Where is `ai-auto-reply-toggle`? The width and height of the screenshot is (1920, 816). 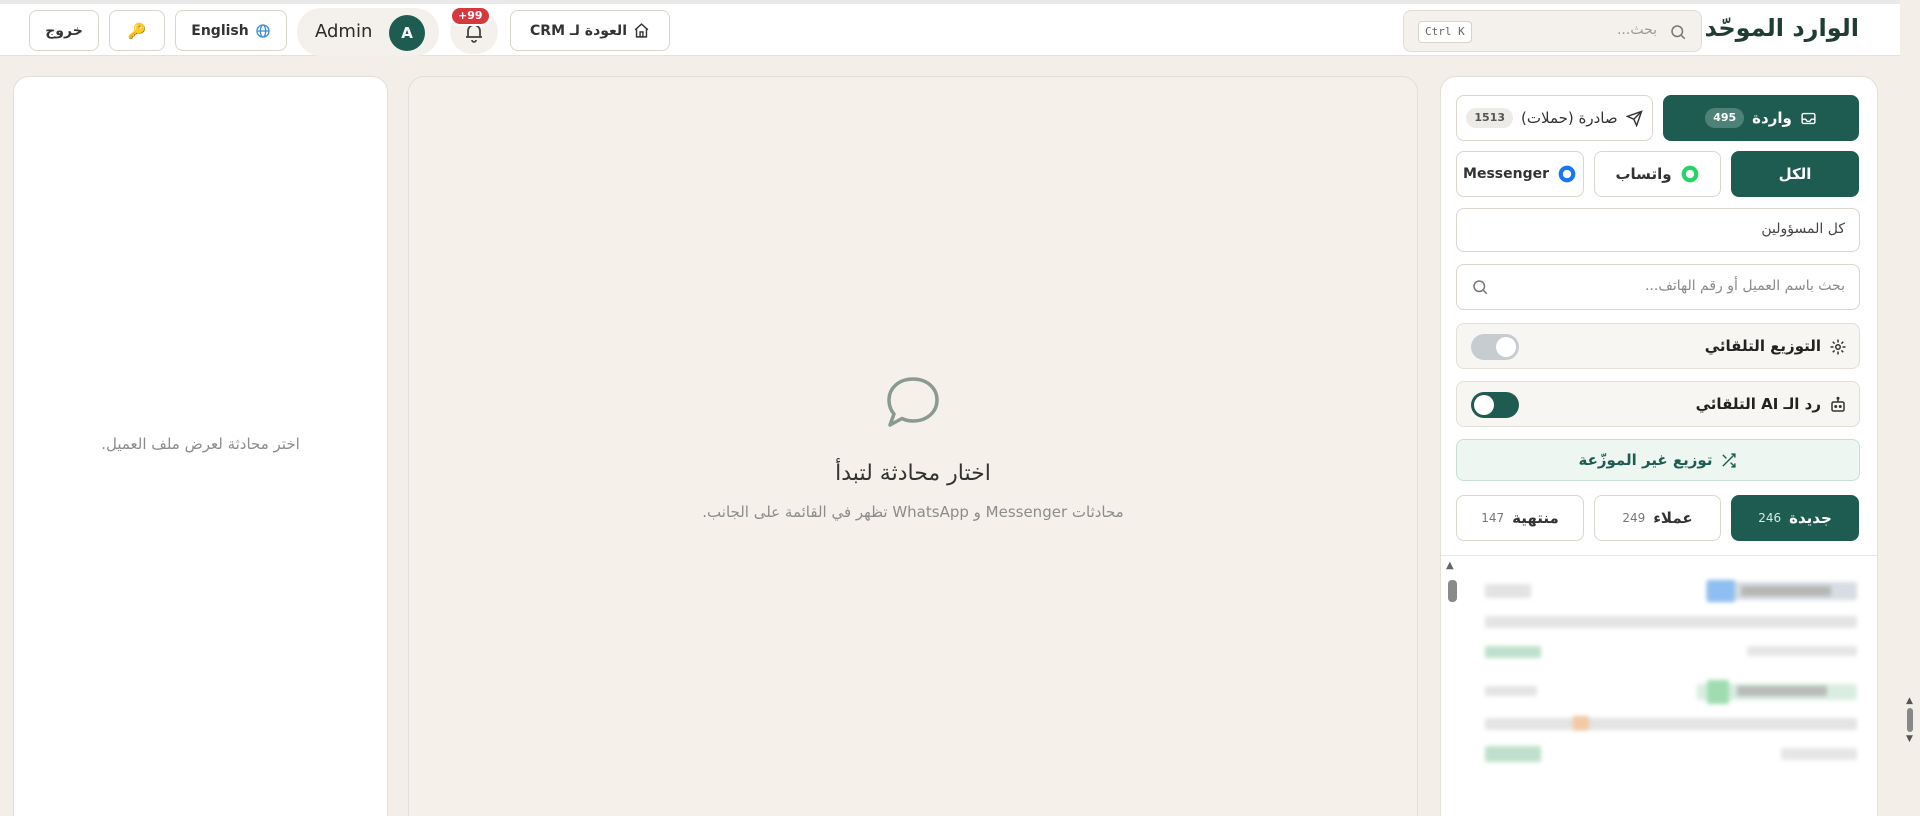
ai-auto-reply-toggle is located at coordinates (1495, 405).